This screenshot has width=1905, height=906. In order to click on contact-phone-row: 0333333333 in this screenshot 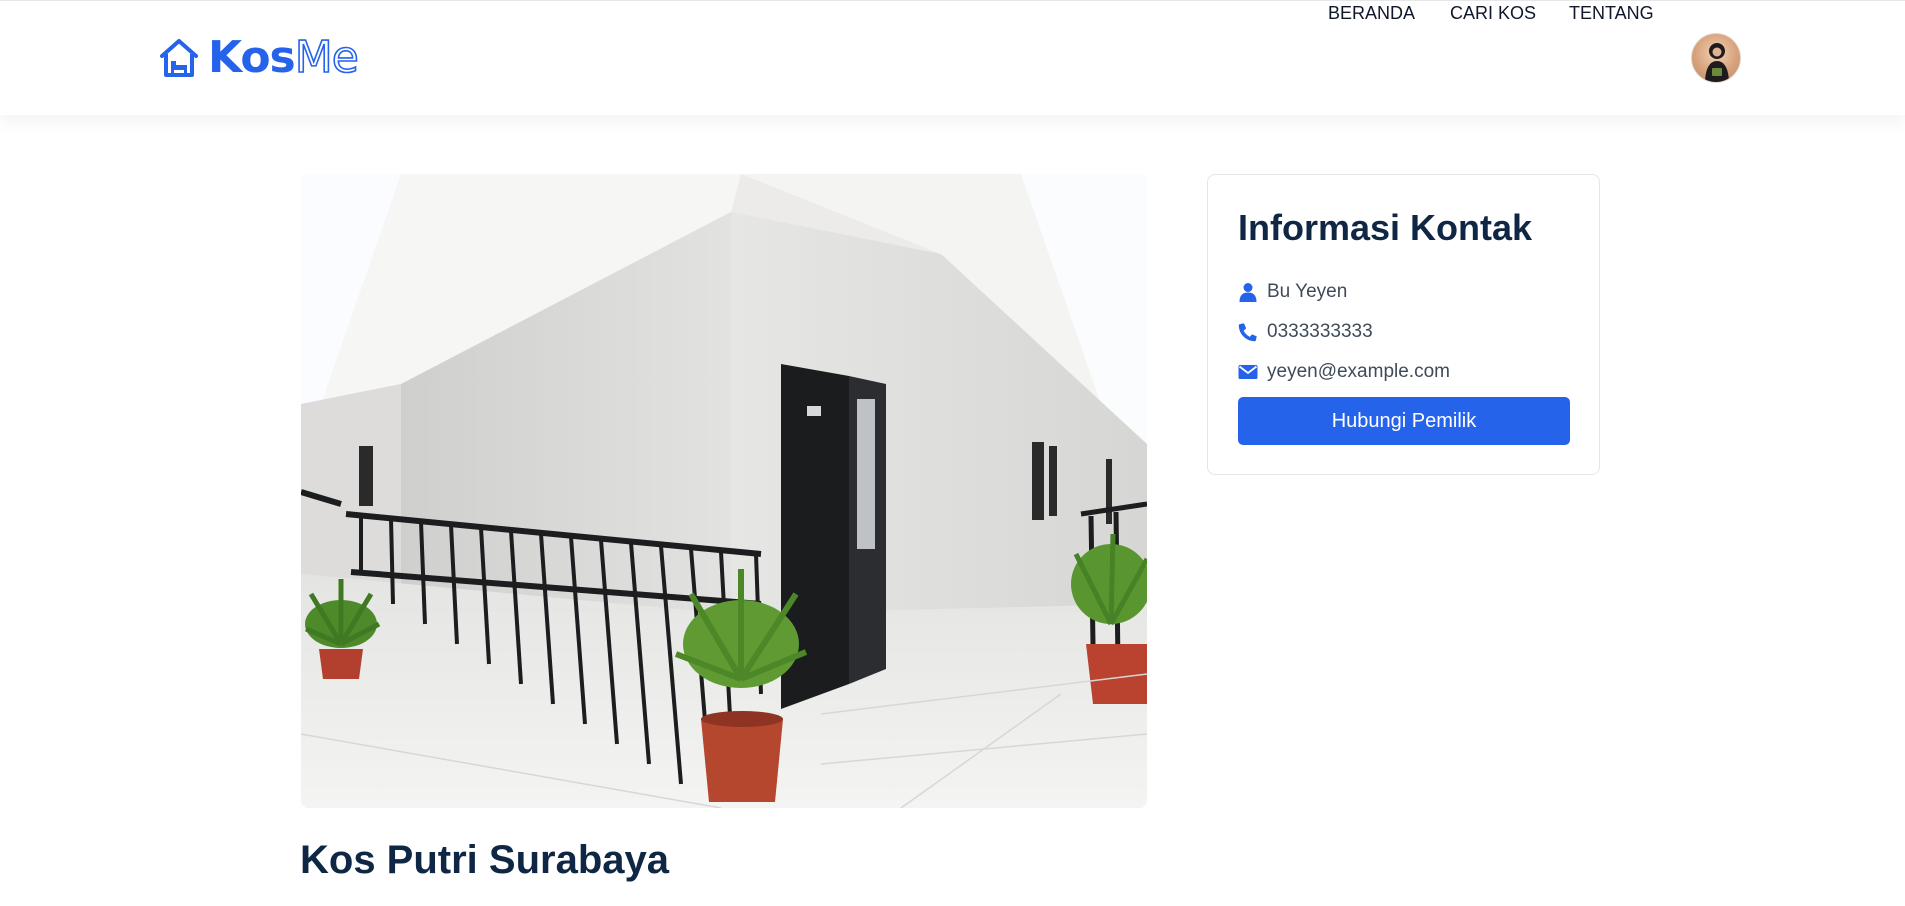, I will do `click(1305, 332)`.